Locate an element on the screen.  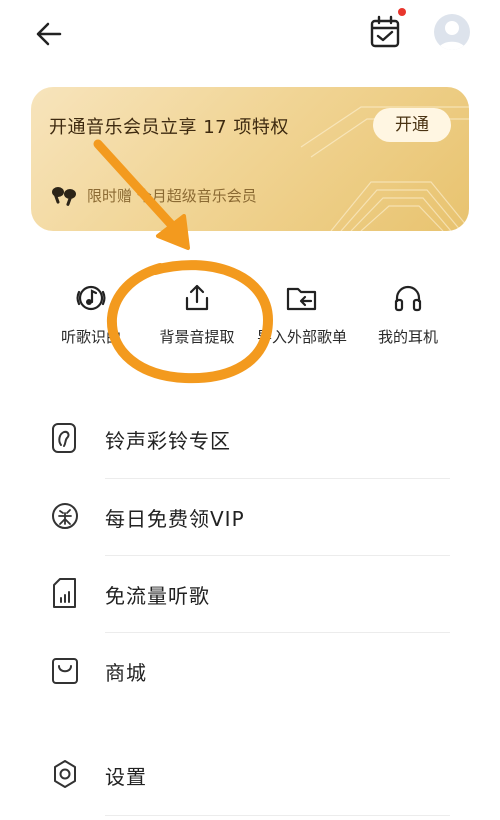
shortcut-headphones: 我的耳机 is located at coordinates (408, 314).